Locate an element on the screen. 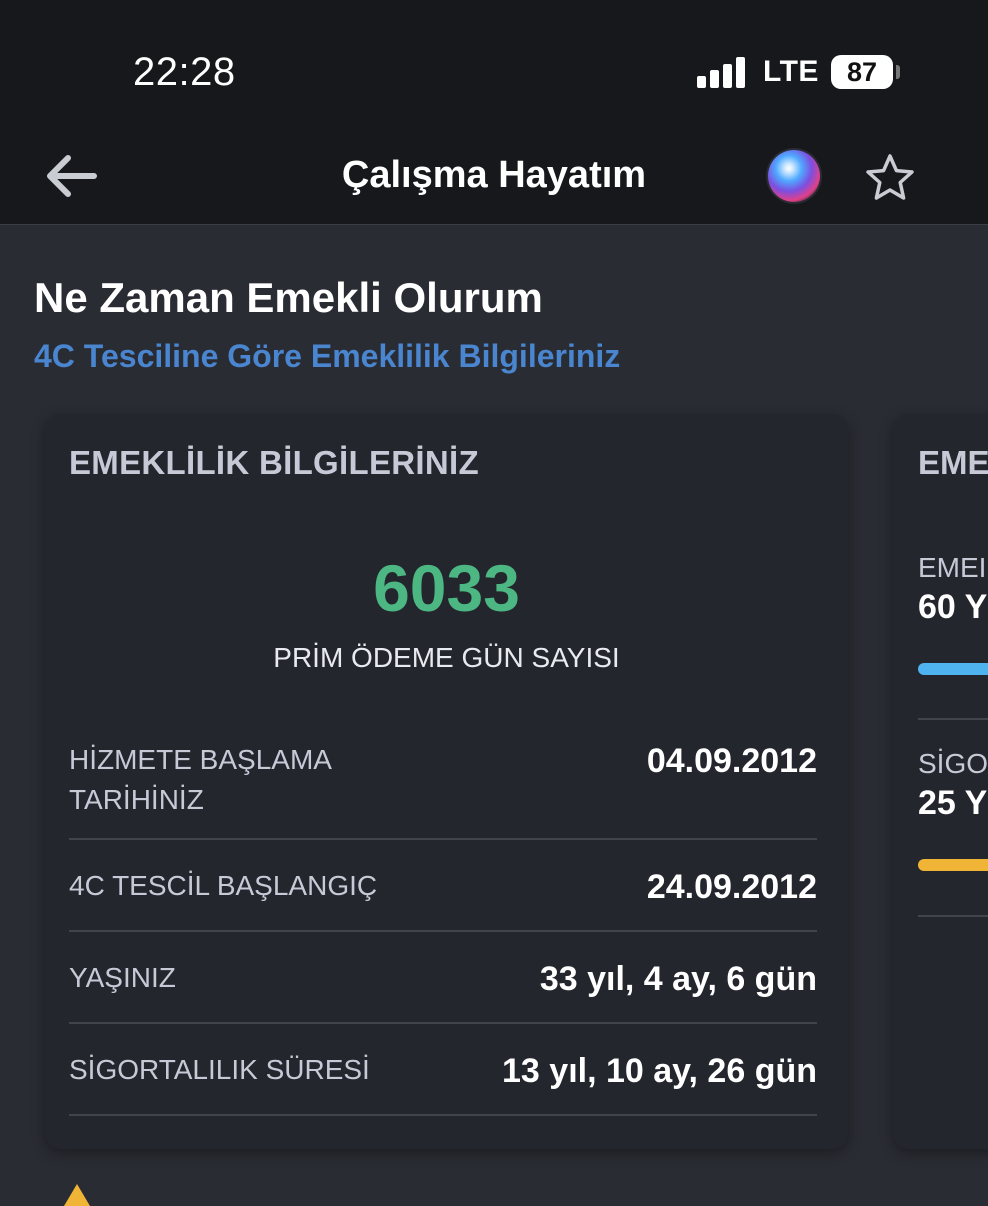  page-title: Çalışma Hayatım is located at coordinates (494, 175).